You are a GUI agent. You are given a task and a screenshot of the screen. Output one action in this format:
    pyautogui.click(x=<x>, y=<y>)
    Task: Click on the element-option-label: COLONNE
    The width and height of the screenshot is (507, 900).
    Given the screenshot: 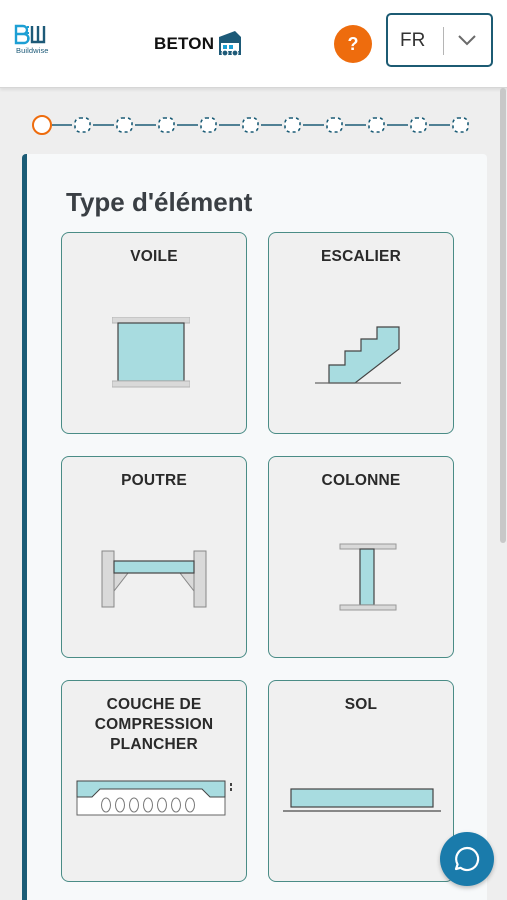 What is the action you would take?
    pyautogui.click(x=361, y=480)
    